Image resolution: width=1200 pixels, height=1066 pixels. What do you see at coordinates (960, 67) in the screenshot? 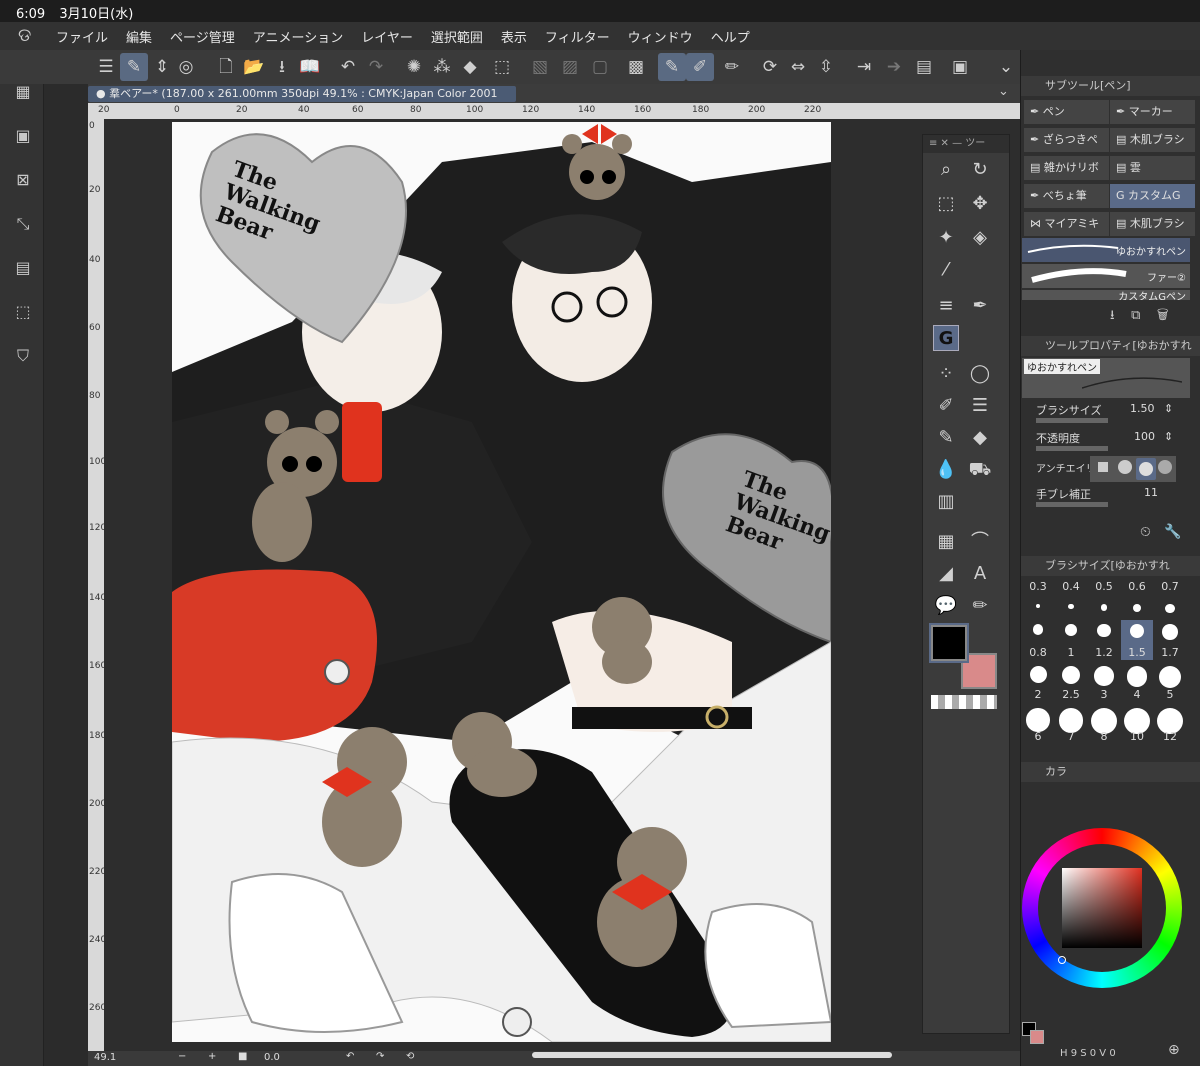
I see `image-icon: ▣` at bounding box center [960, 67].